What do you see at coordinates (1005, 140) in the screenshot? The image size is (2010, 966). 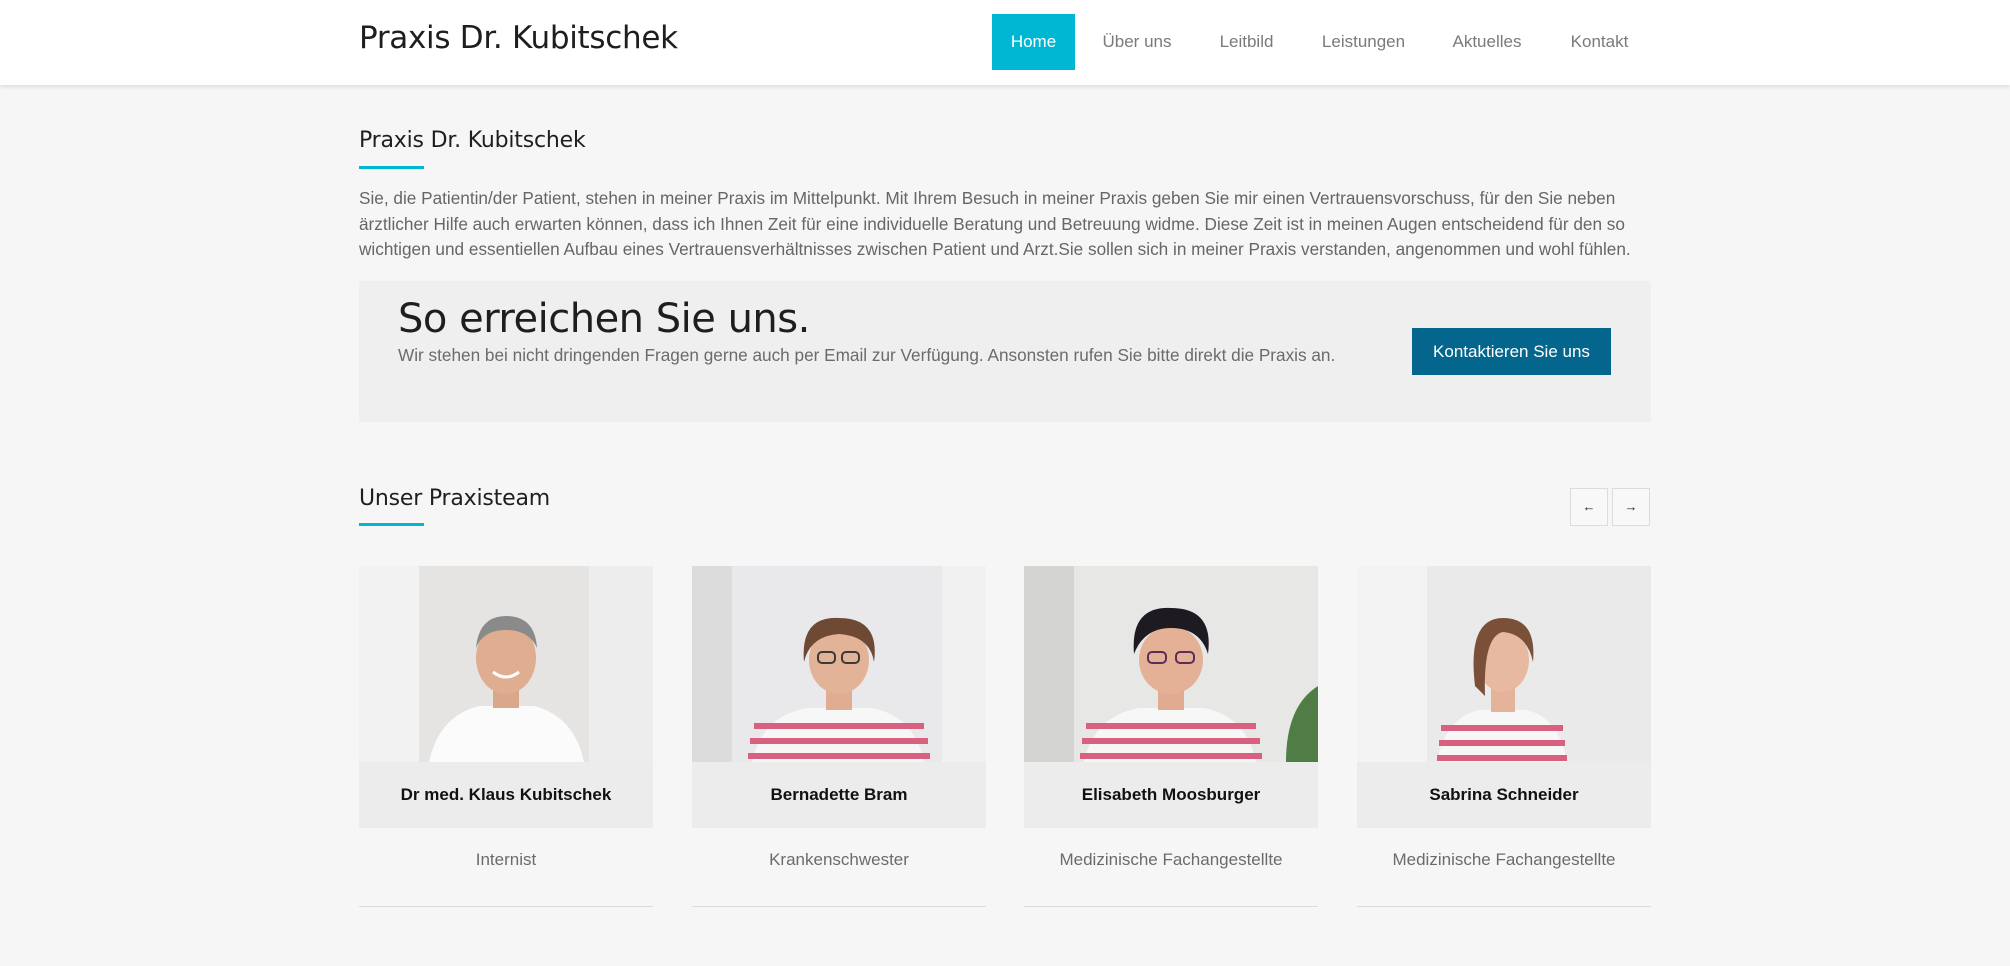 I see `intro-heading-wrap: Praxis Dr. Kubitschek` at bounding box center [1005, 140].